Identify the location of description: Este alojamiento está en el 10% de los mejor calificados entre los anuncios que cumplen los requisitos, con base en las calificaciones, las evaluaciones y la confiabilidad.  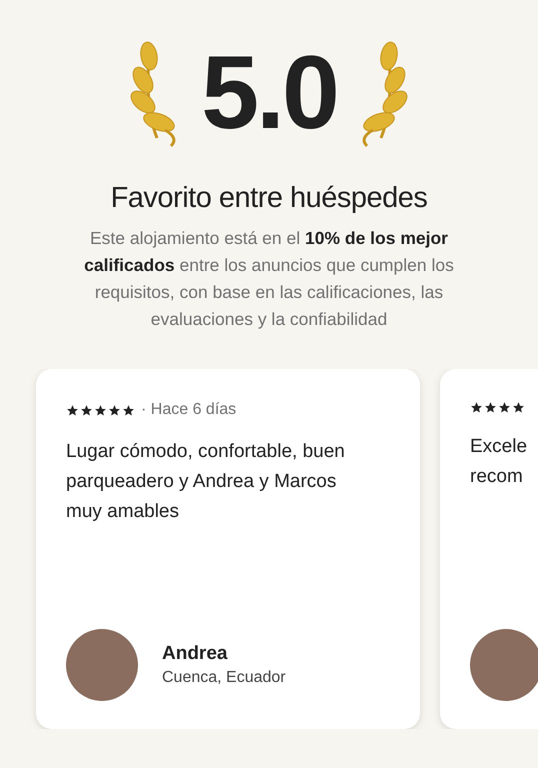
(269, 279).